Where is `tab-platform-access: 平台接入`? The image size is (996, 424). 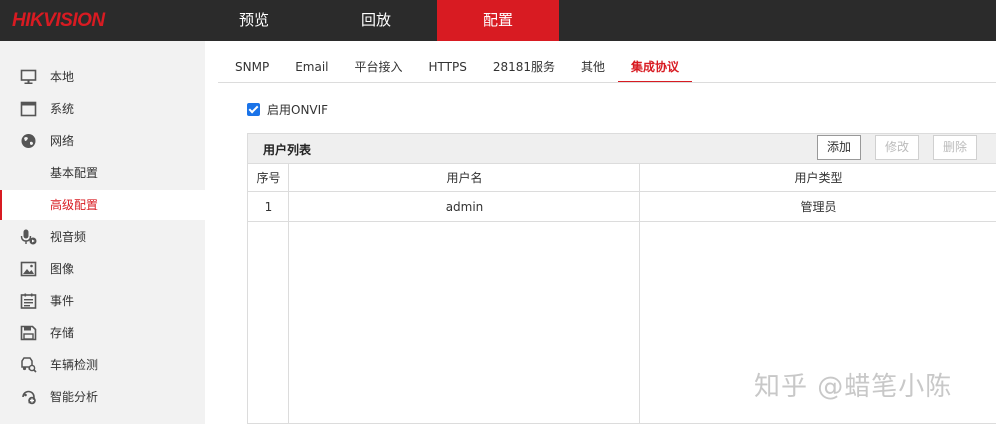
tab-platform-access: 平台接入 is located at coordinates (378, 67).